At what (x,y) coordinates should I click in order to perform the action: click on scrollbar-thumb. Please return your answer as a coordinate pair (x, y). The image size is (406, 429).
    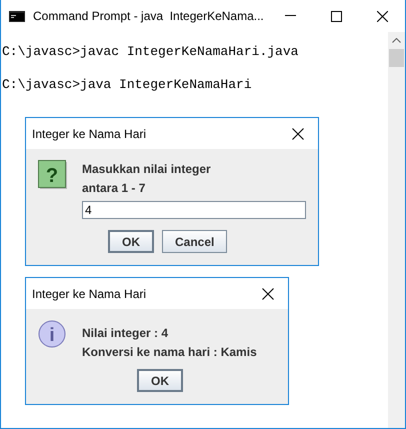
    Looking at the image, I should click on (396, 58).